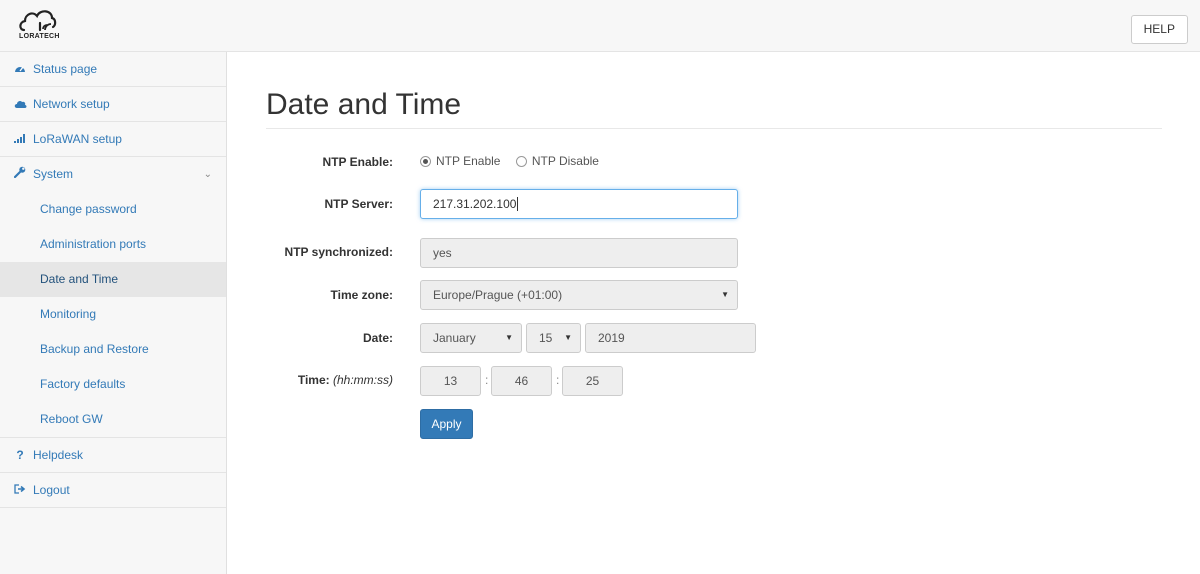 The image size is (1200, 574). I want to click on sidebar-subitem-monitoring: Monitoring, so click(113, 314).